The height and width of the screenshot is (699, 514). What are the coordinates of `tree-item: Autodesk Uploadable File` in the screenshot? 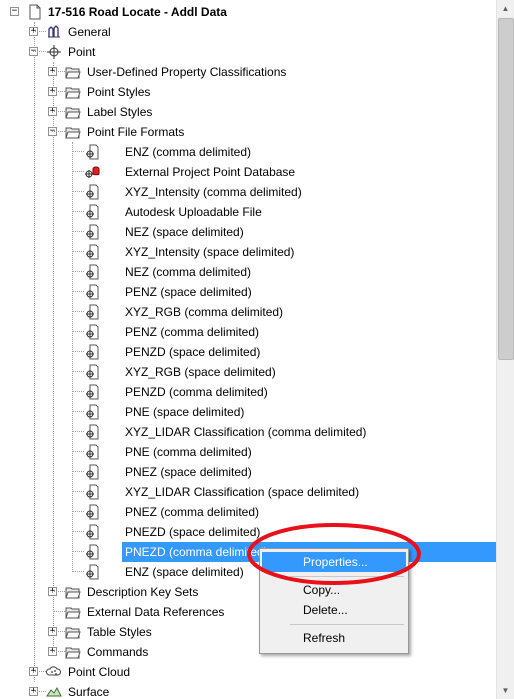 It's located at (248, 212).